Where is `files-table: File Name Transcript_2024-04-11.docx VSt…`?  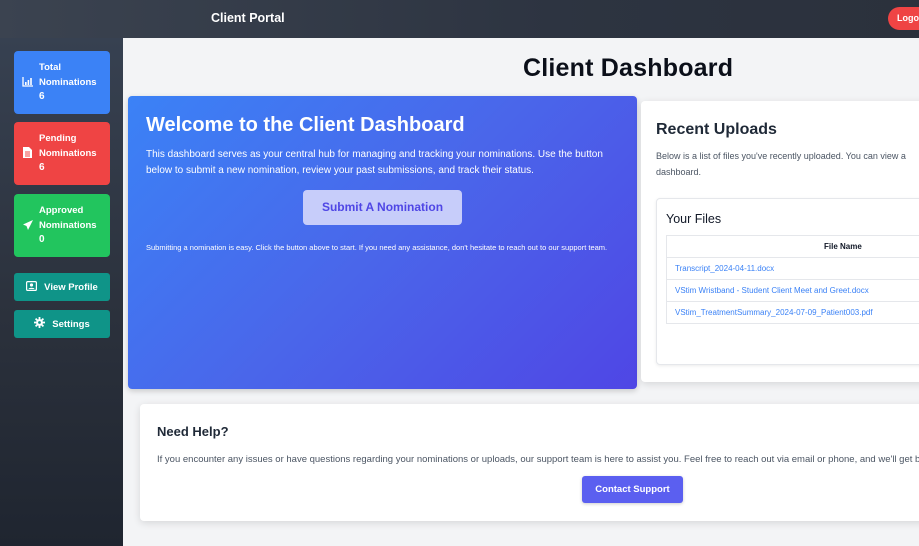
files-table: File Name Transcript_2024-04-11.docx VSt… is located at coordinates (792, 279).